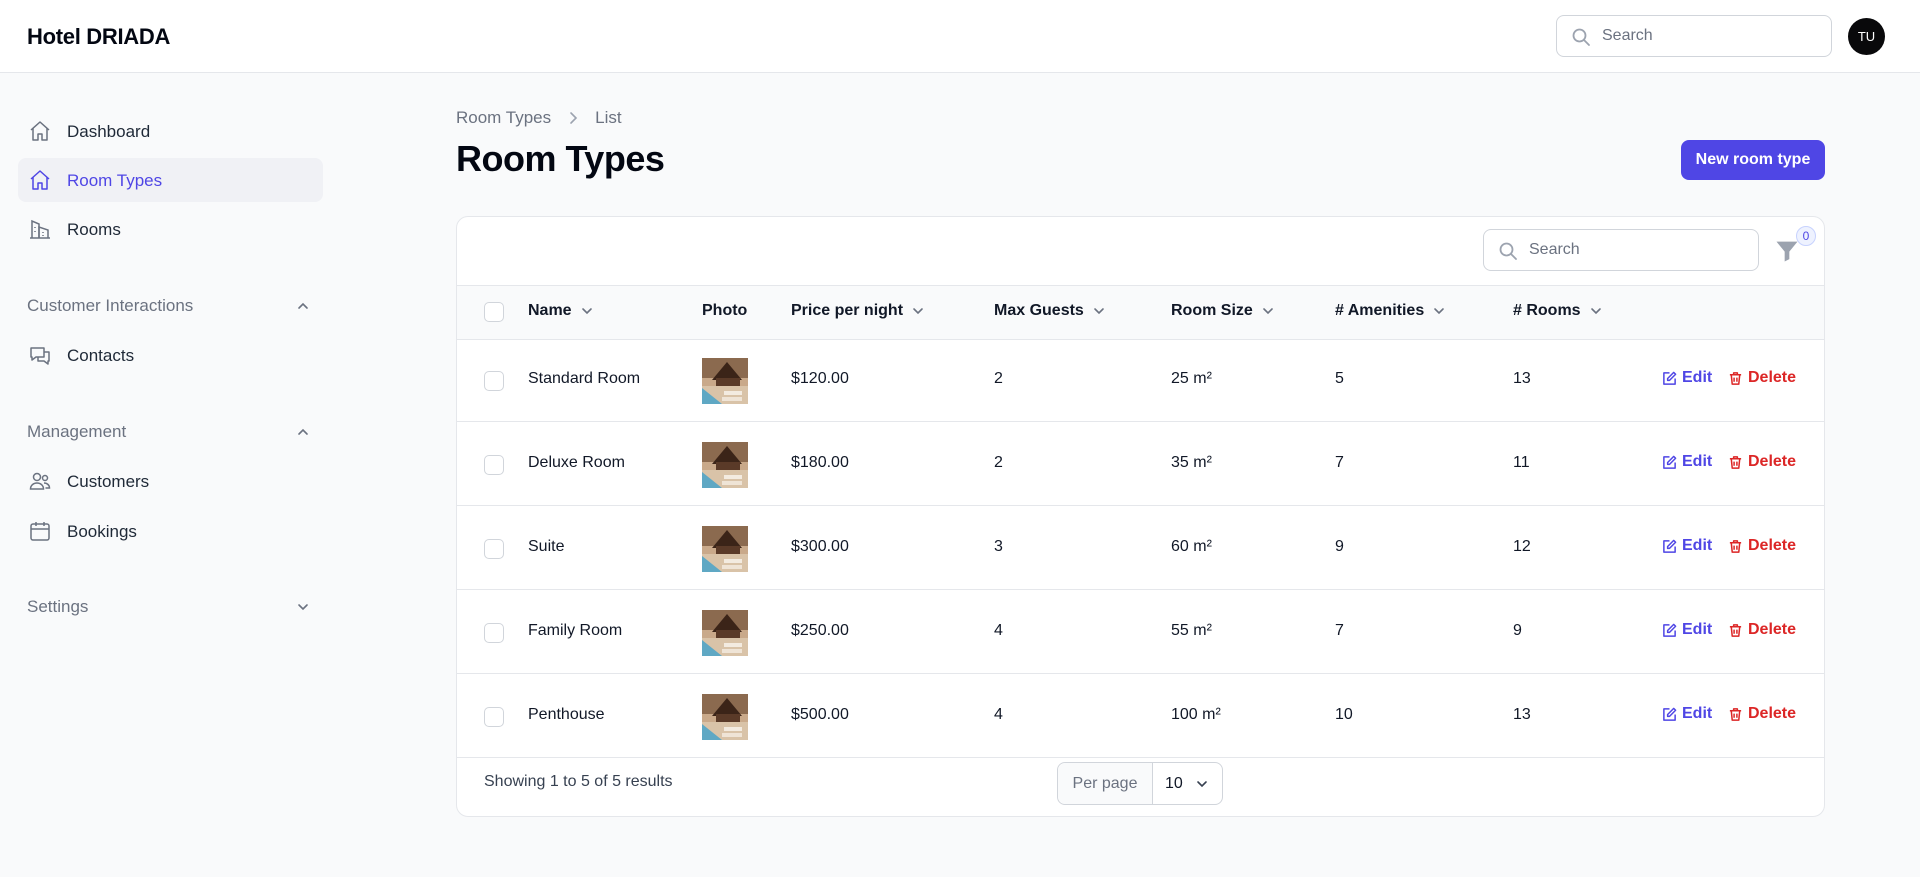 Image resolution: width=1920 pixels, height=877 pixels. What do you see at coordinates (998, 378) in the screenshot?
I see `cell-max-guests: 2` at bounding box center [998, 378].